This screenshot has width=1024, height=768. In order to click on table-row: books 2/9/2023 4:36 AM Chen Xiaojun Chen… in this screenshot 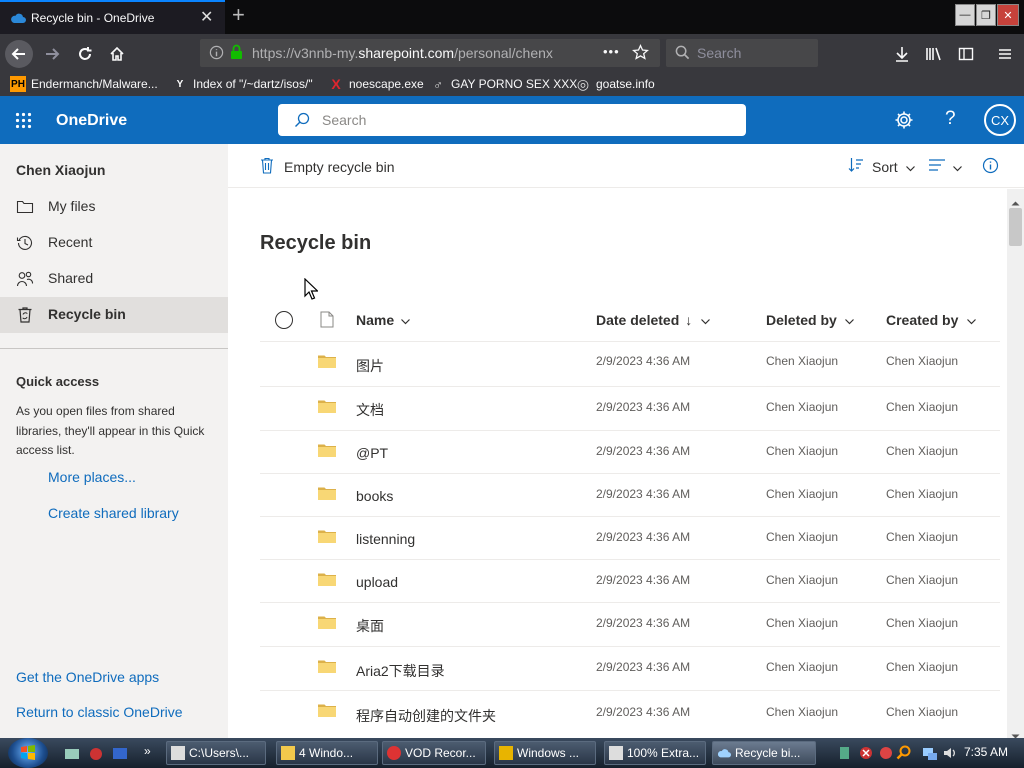, I will do `click(630, 494)`.